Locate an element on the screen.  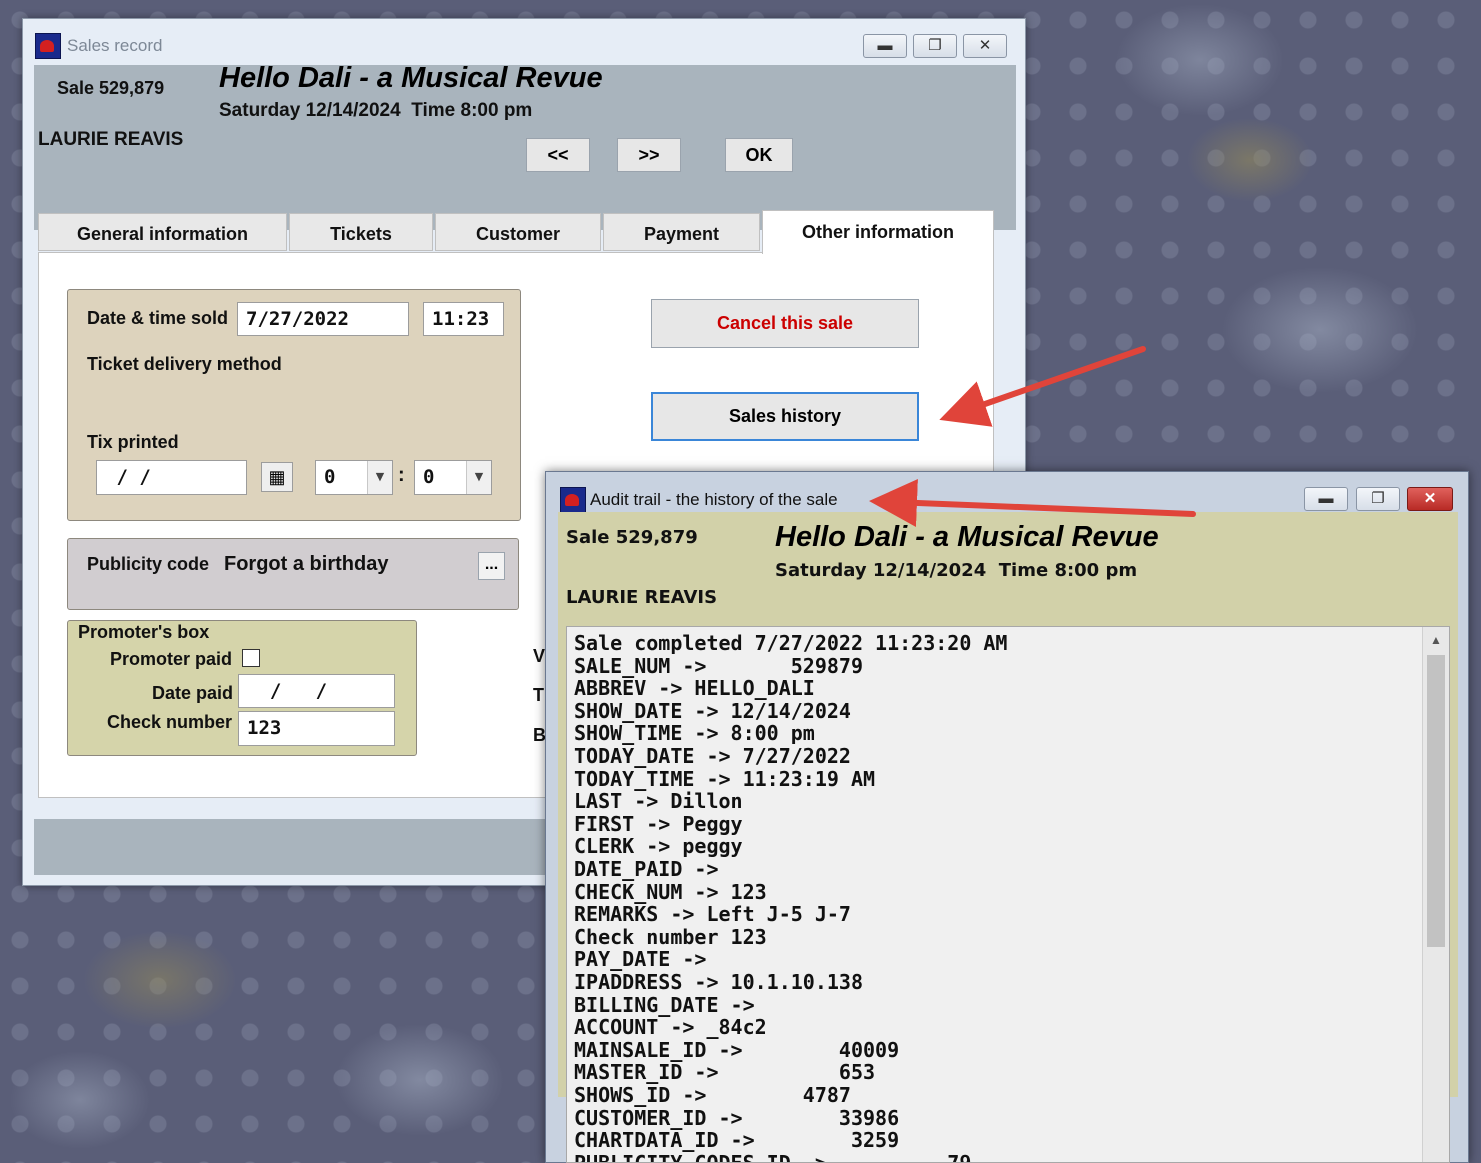
scroll-up-icon: ▲ is located at coordinates (1436, 640).